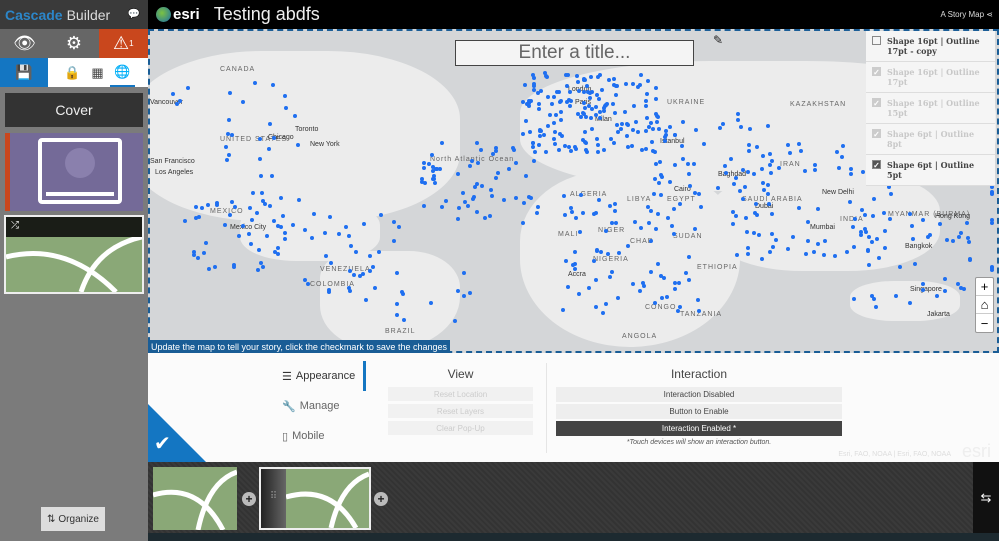 This screenshot has width=999, height=541. What do you see at coordinates (460, 411) in the screenshot?
I see `reset-layers-button: Reset Layers` at bounding box center [460, 411].